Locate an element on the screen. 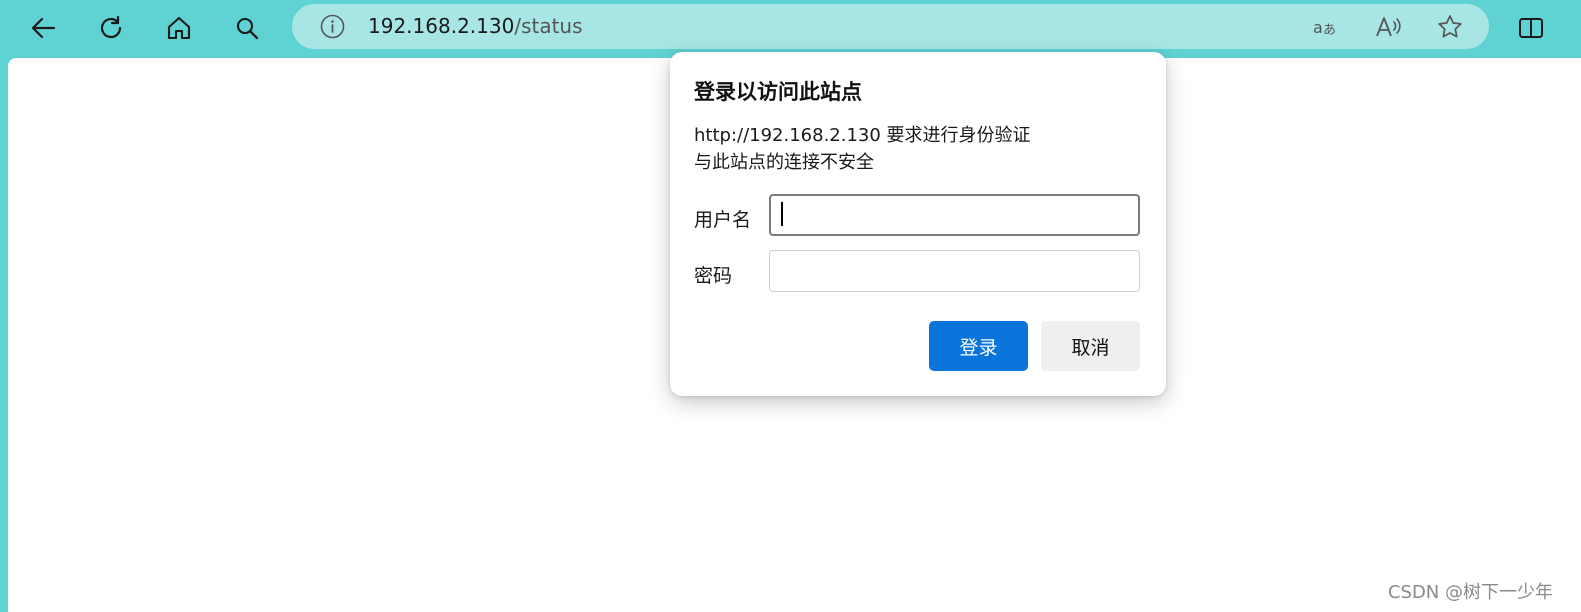 The height and width of the screenshot is (612, 1581). url-path: /status is located at coordinates (548, 26).